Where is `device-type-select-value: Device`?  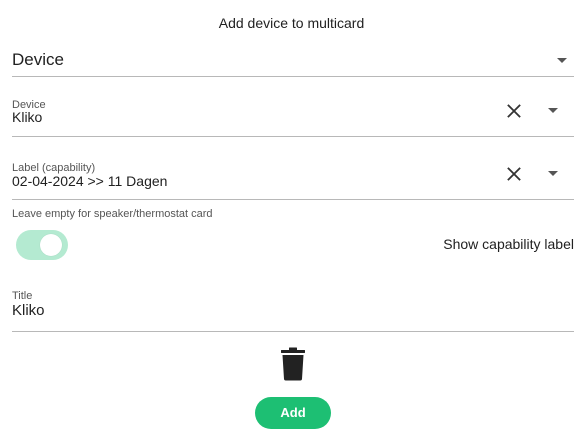
device-type-select-value: Device is located at coordinates (38, 59).